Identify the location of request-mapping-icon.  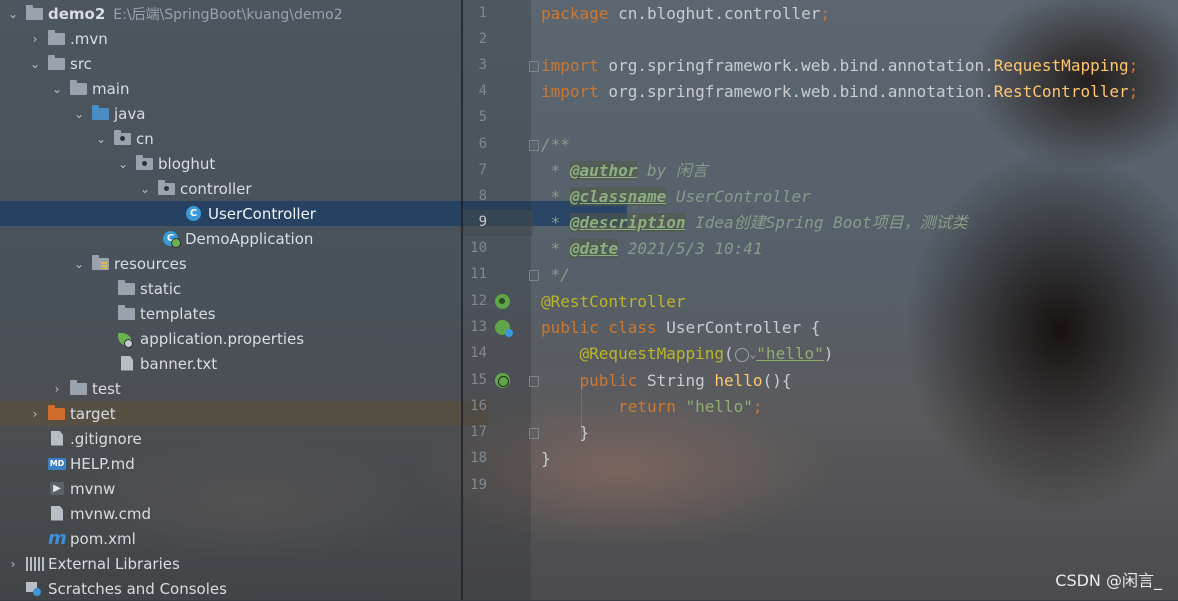
(502, 380).